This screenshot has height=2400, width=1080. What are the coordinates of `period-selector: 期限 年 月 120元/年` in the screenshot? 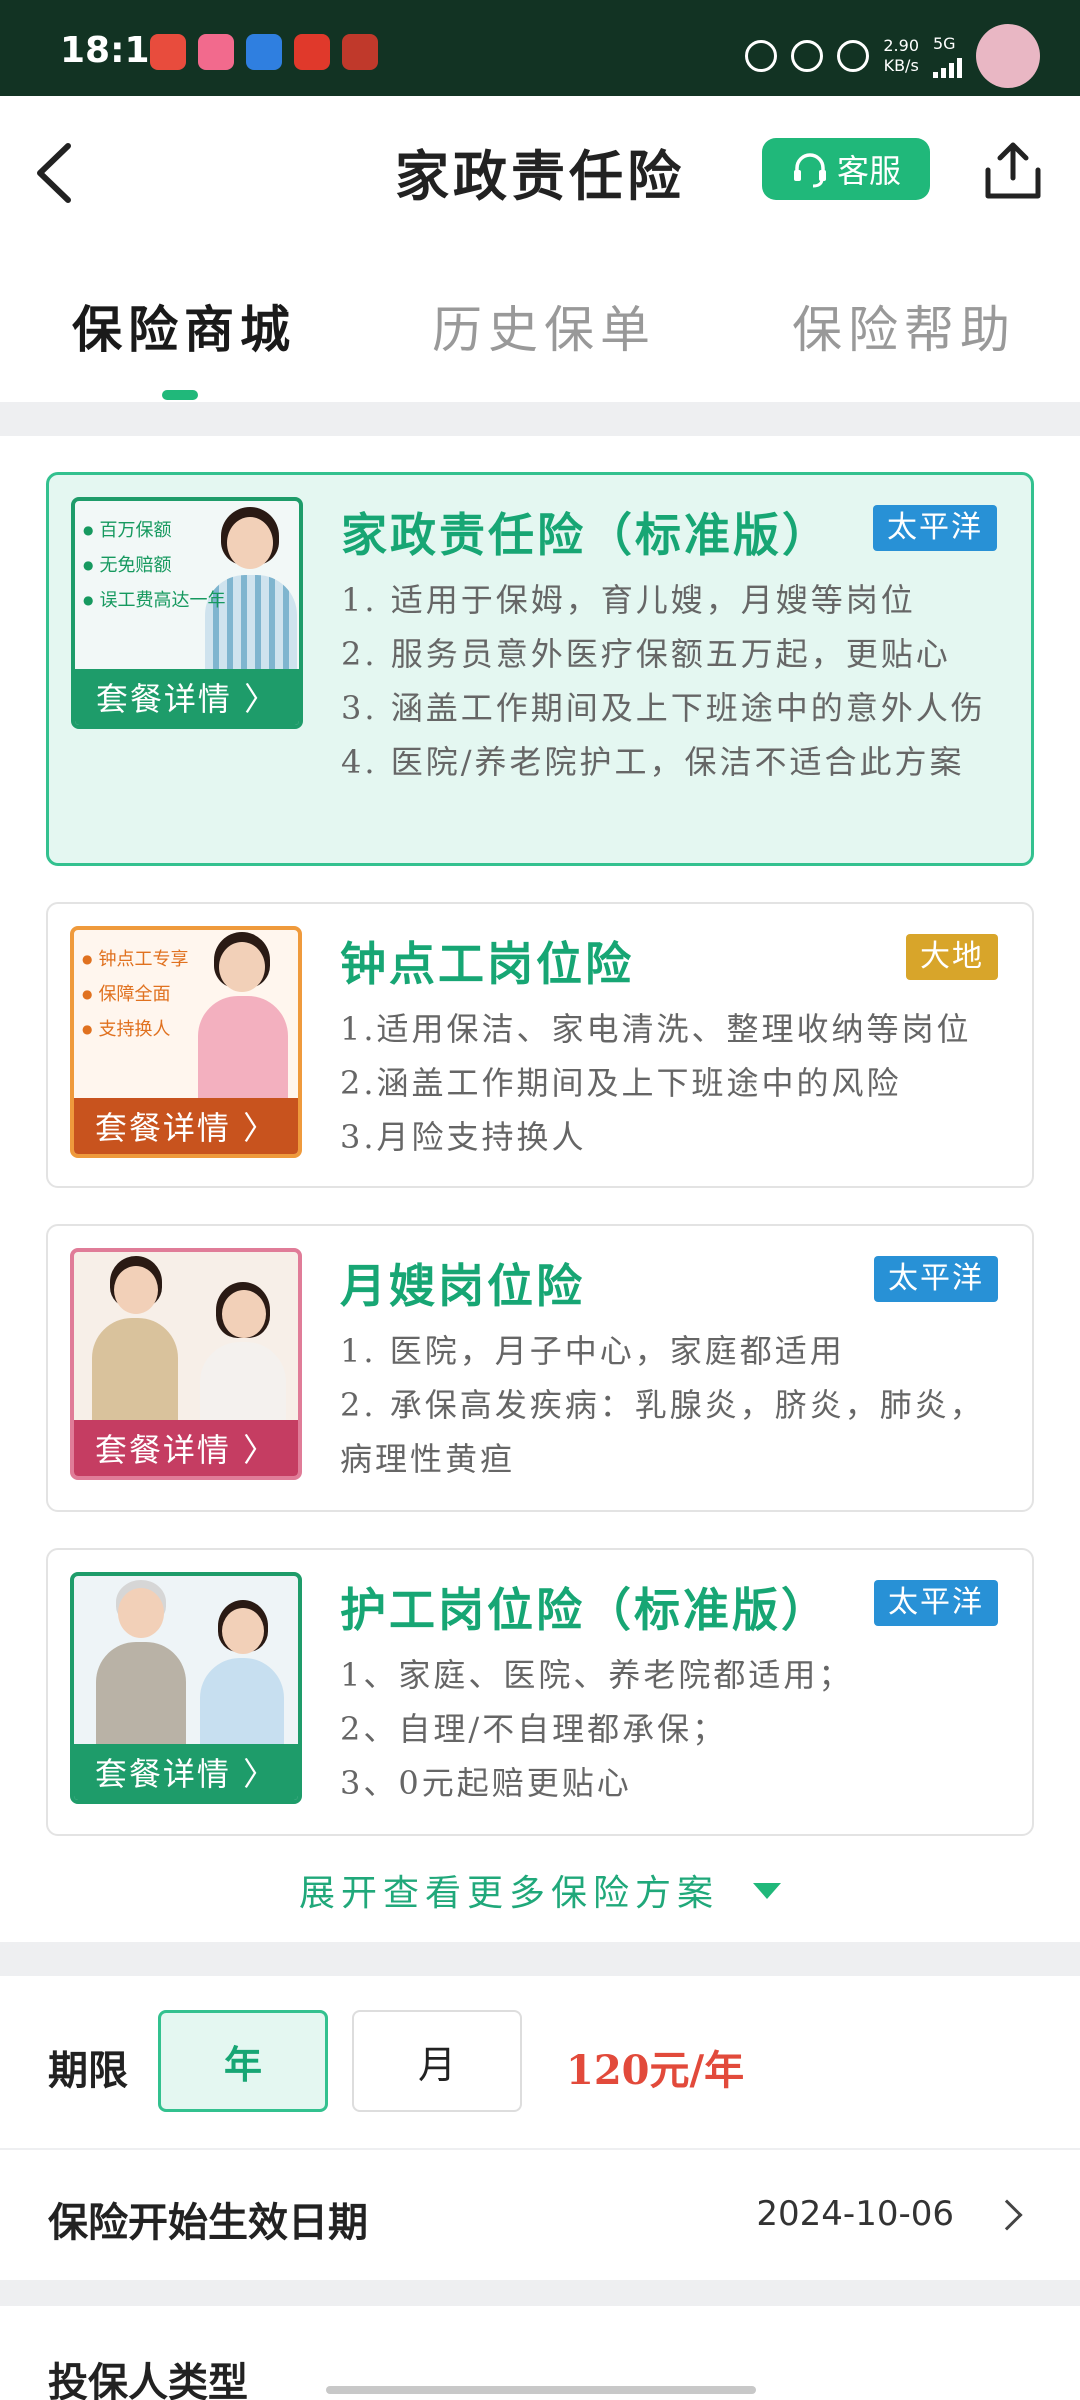 It's located at (540, 2062).